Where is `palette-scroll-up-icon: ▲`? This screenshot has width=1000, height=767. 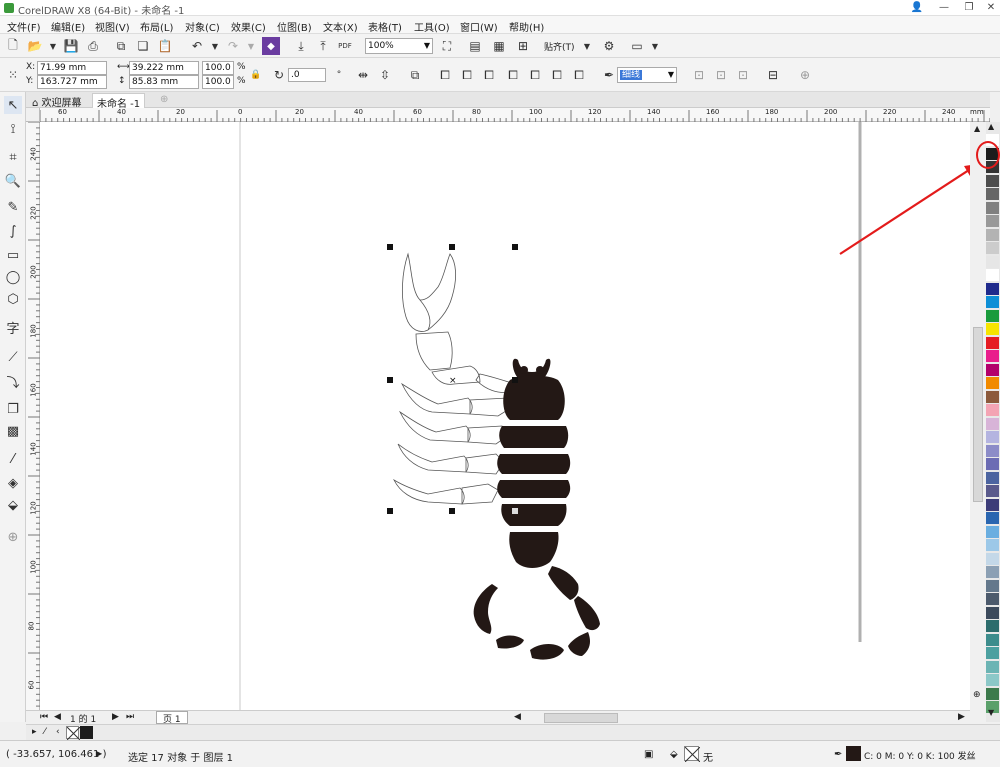 palette-scroll-up-icon: ▲ is located at coordinates (991, 126).